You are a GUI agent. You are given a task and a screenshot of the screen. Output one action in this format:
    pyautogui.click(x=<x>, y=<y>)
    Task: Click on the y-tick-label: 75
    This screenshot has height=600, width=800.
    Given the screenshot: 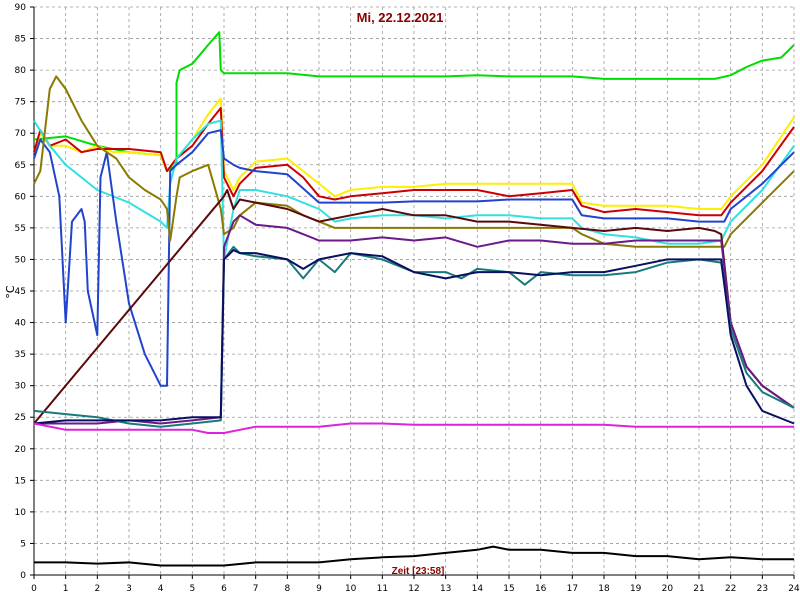 What is the action you would take?
    pyautogui.click(x=20, y=103)
    